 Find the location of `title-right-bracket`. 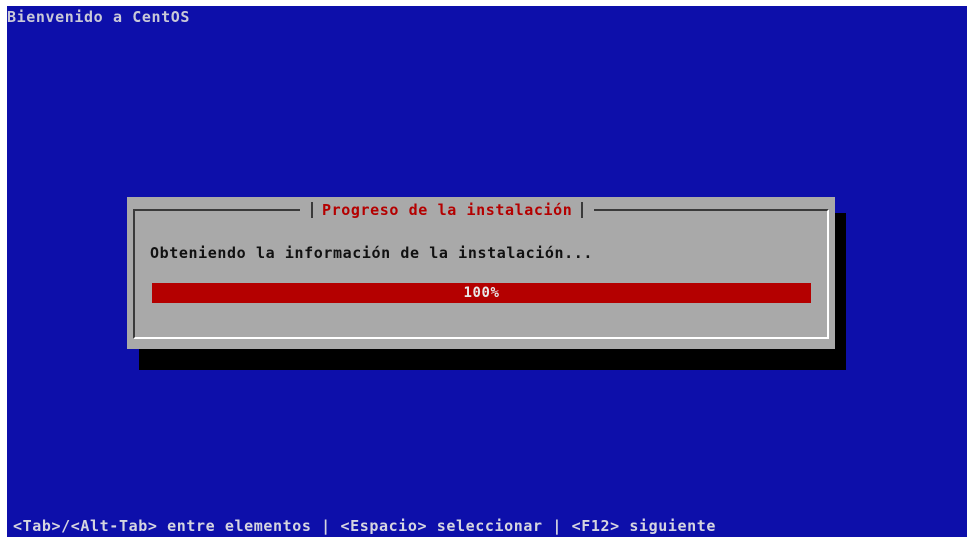

title-right-bracket is located at coordinates (582, 210).